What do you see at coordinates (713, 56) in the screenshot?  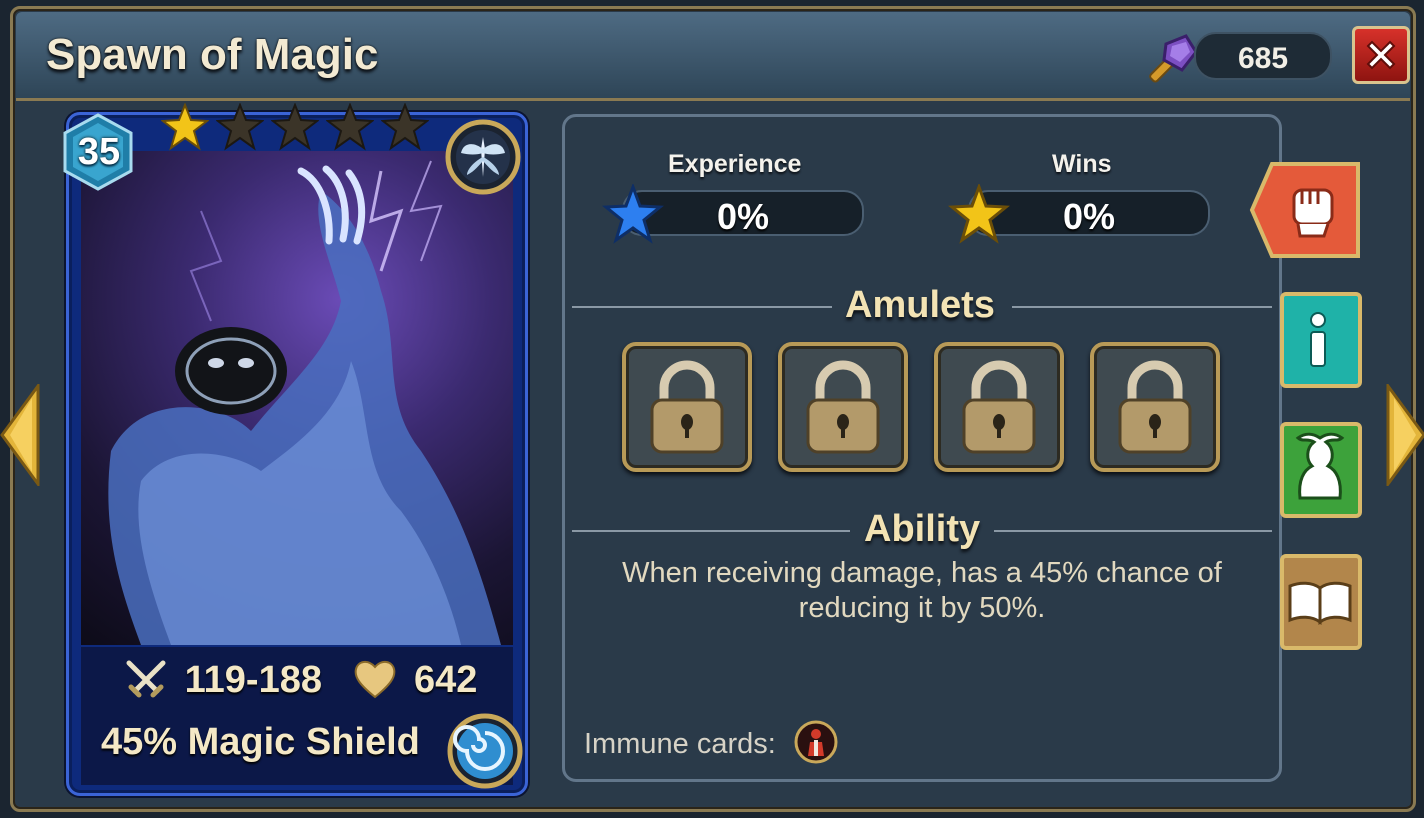 I see `title-bar: Spawn of Magic 685` at bounding box center [713, 56].